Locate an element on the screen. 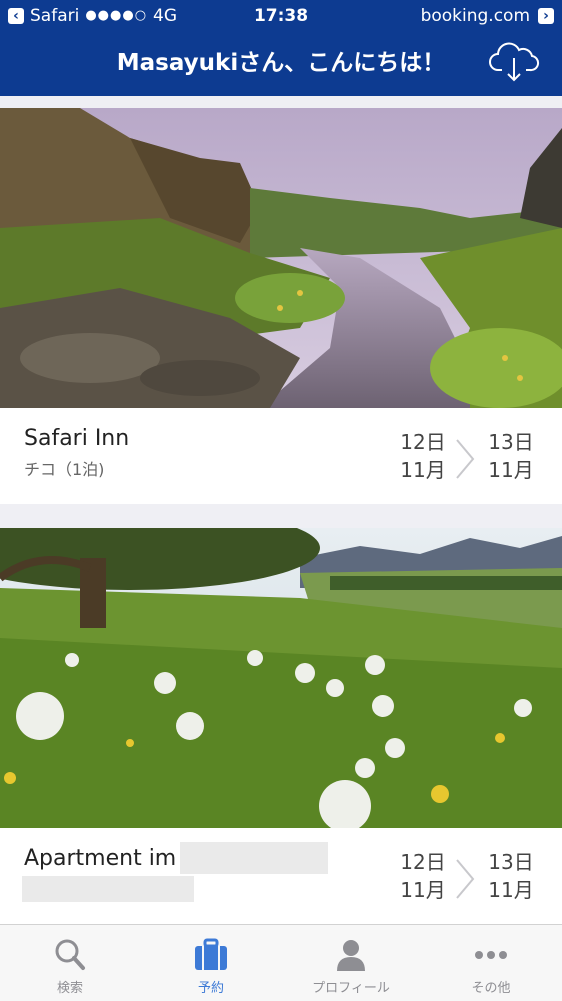 The width and height of the screenshot is (562, 1001). tab-label: 予約 is located at coordinates (210, 988).